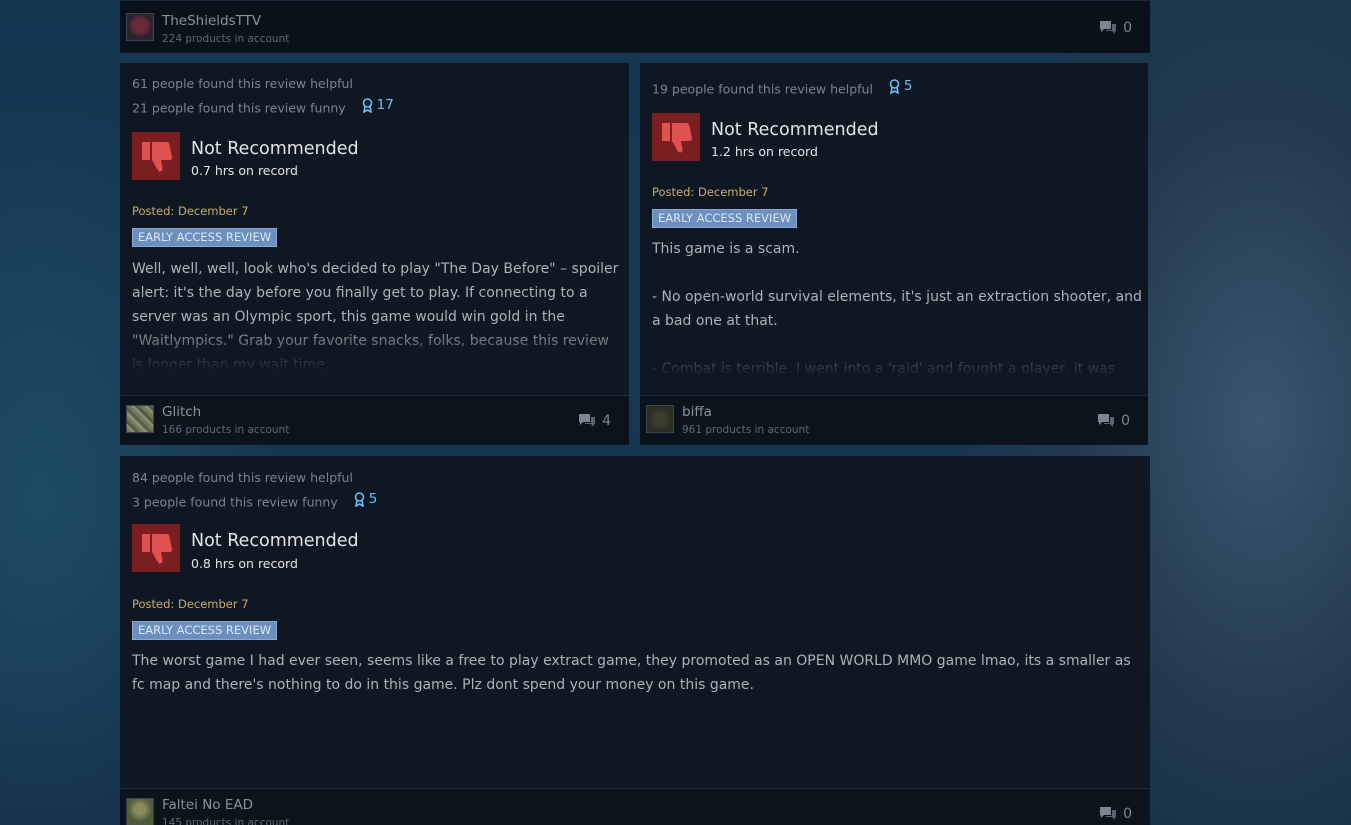 This screenshot has width=1351, height=825. Describe the element at coordinates (226, 39) in the screenshot. I see `products-count: 224 products in account` at that location.